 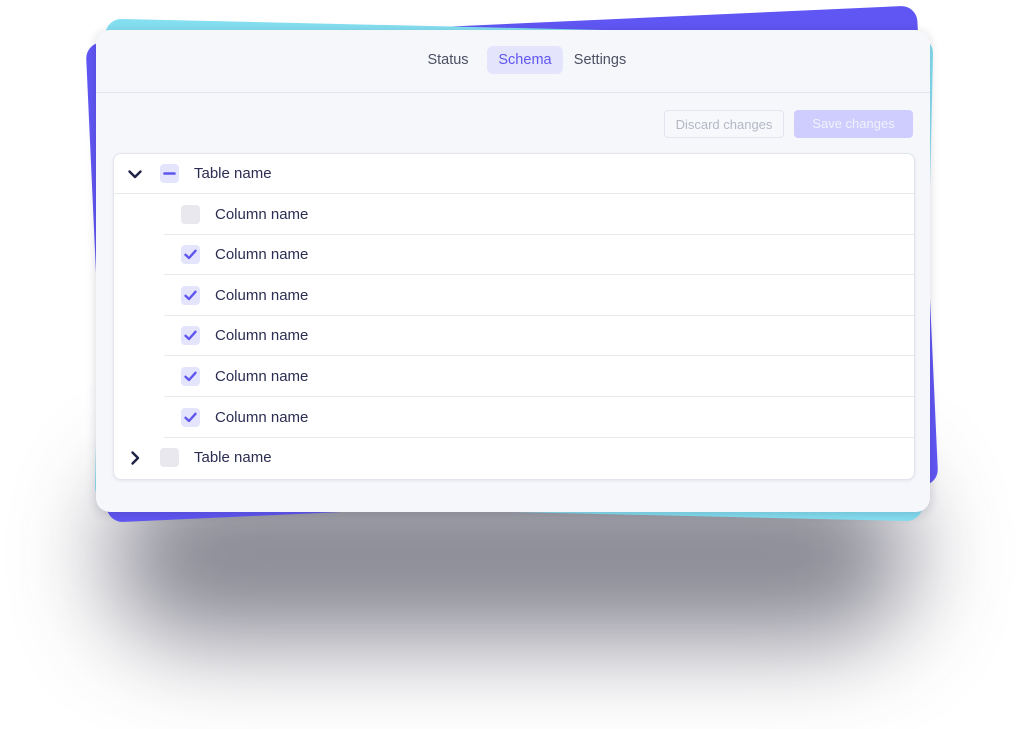 I want to click on save-changes-button: Save changes, so click(x=853, y=124).